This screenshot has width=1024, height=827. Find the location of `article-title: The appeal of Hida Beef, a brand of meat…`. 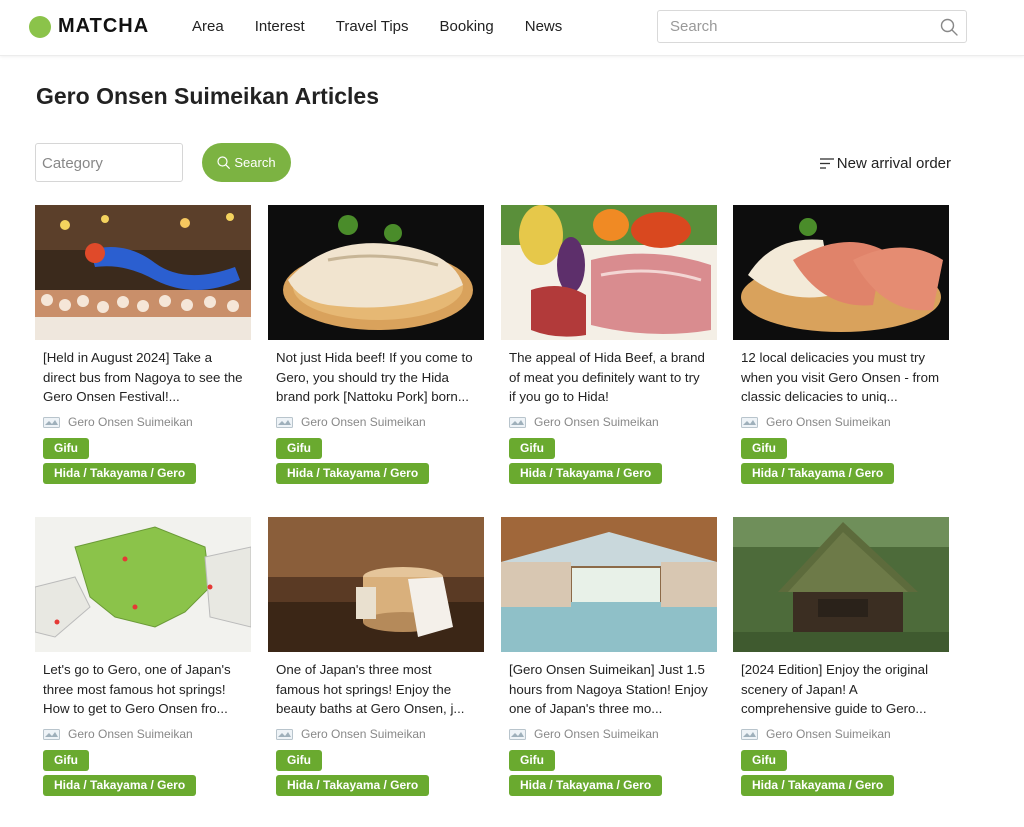

article-title: The appeal of Hida Beef, a brand of meat… is located at coordinates (609, 377).